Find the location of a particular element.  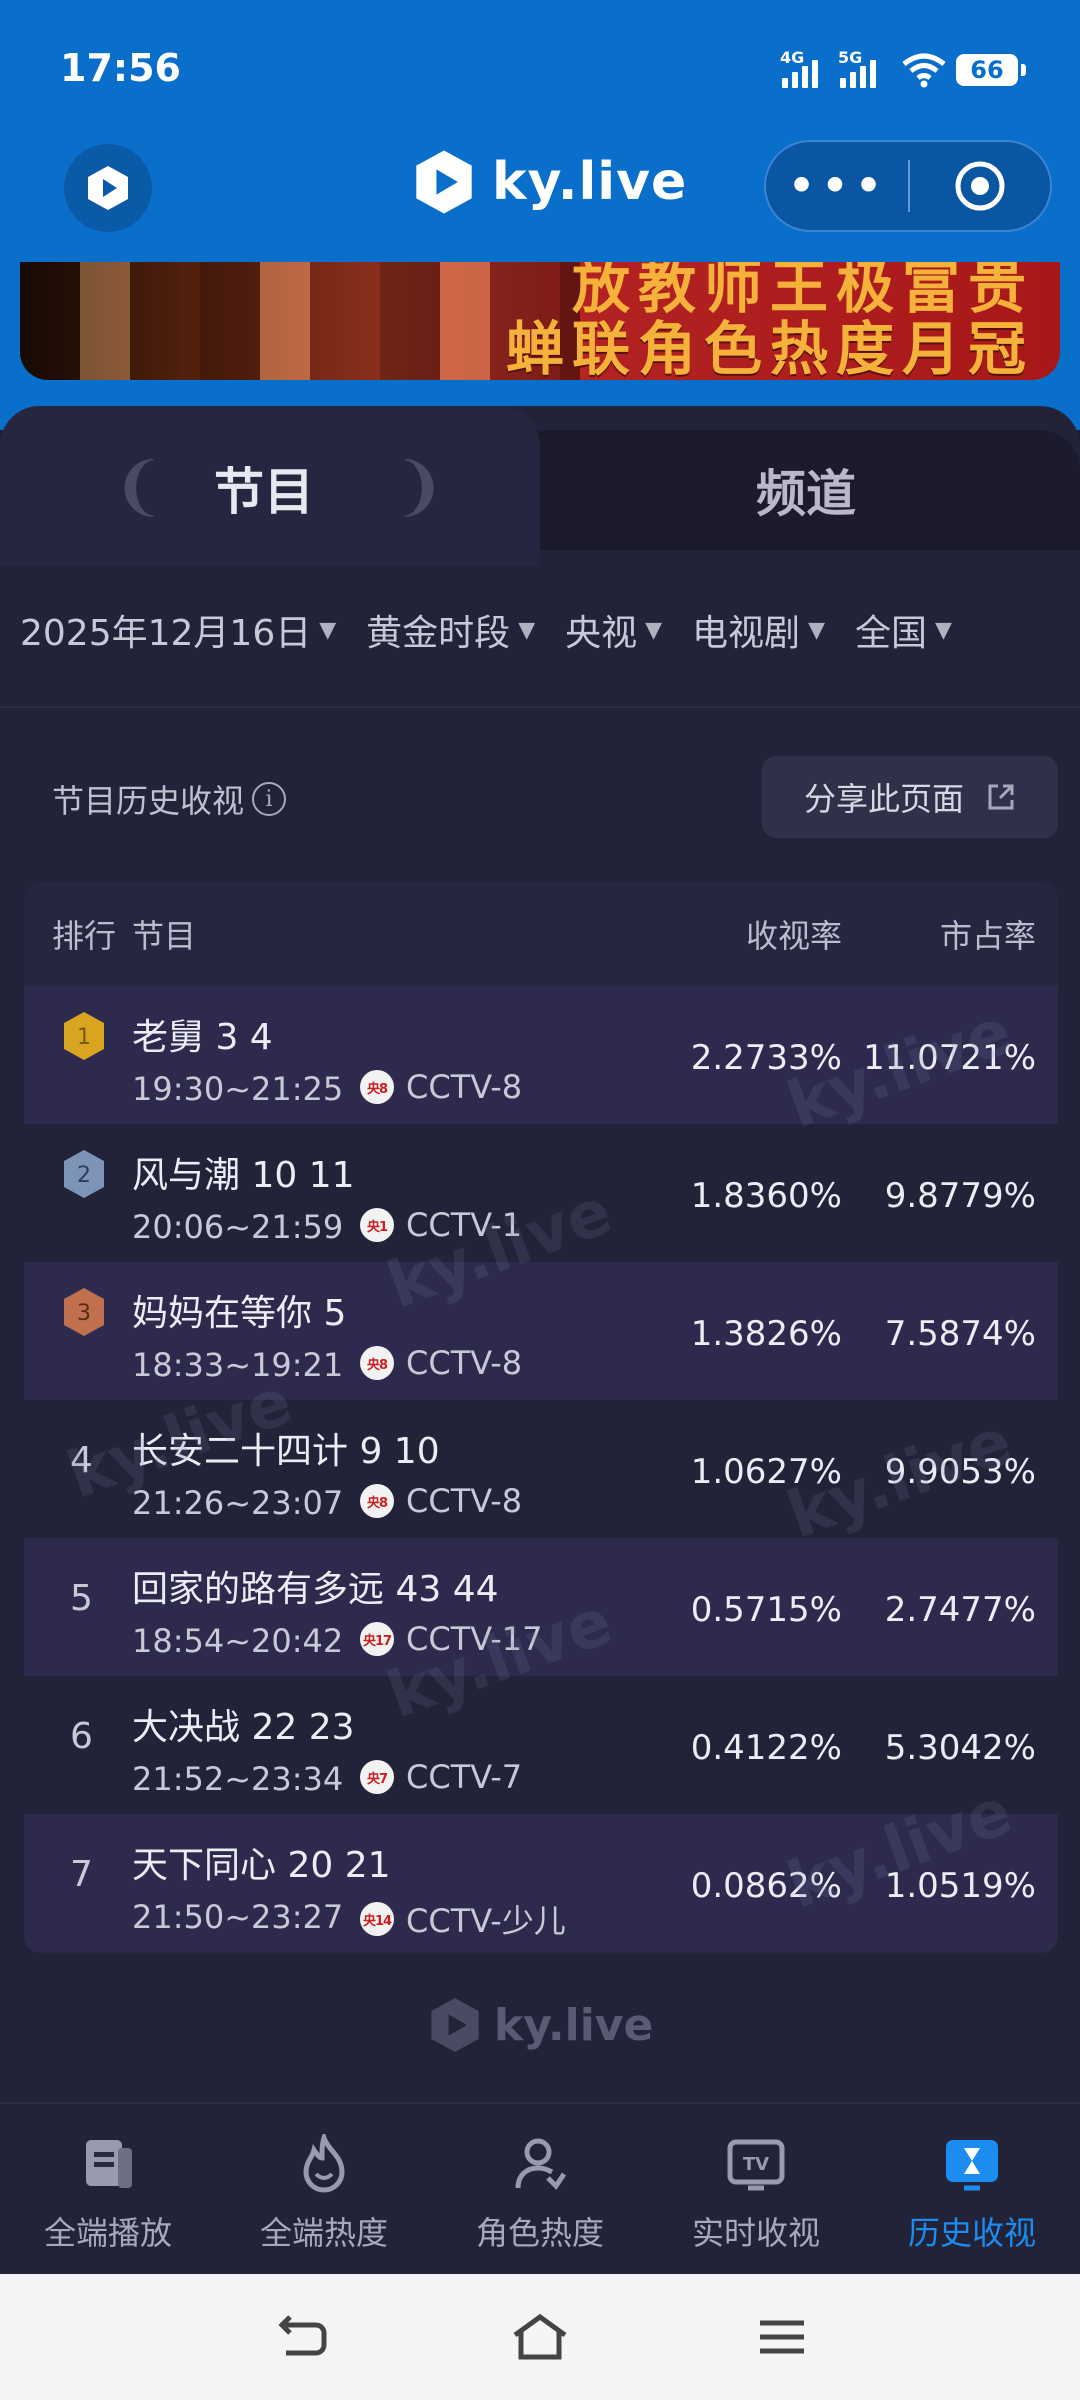

section-title-text: 节目历史收视 is located at coordinates (148, 801).